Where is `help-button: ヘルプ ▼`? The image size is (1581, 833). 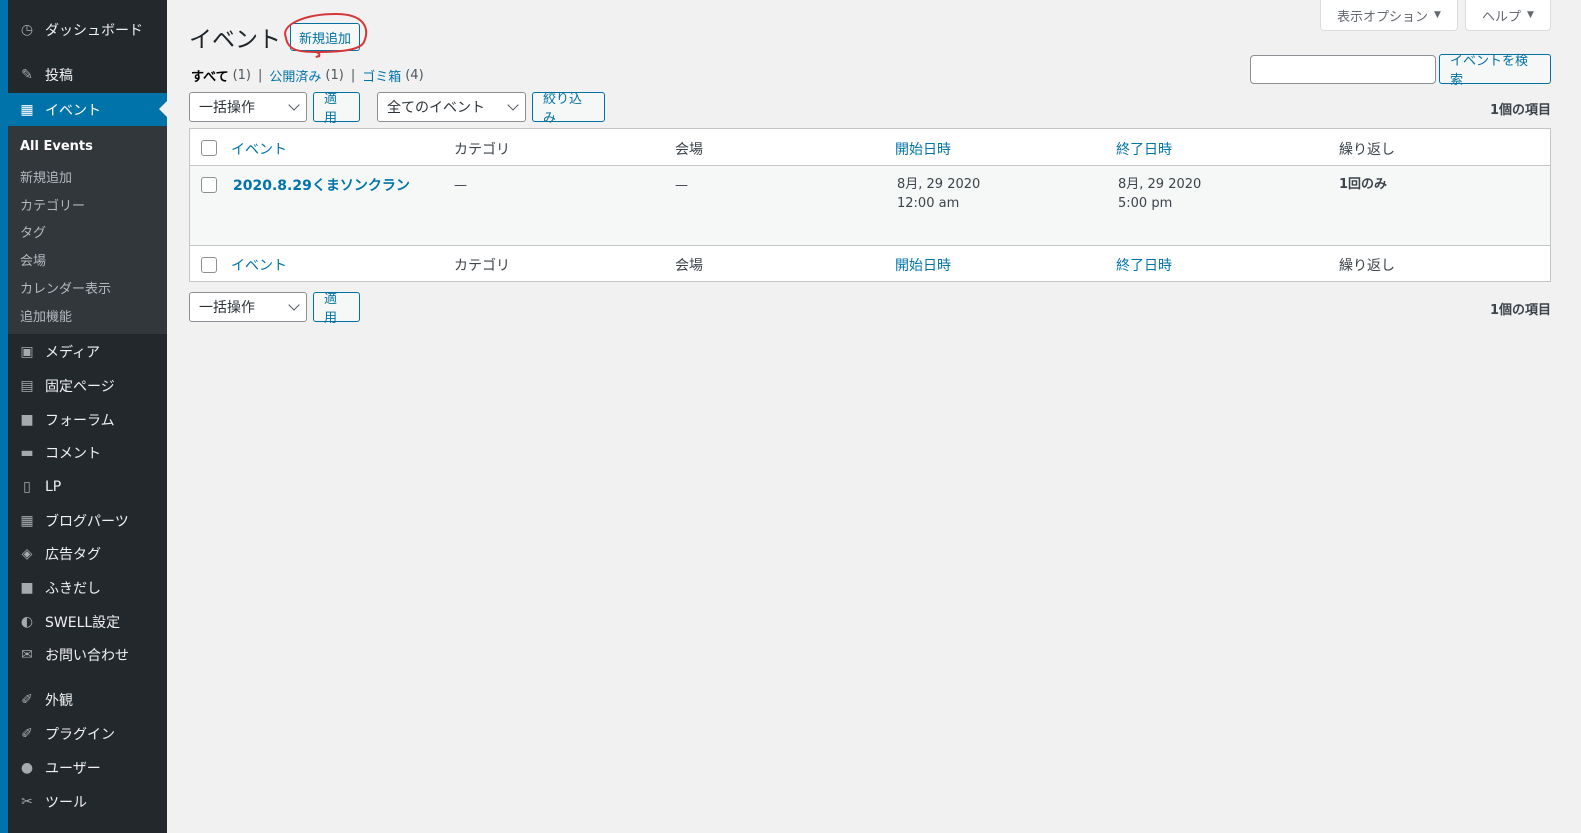 help-button: ヘルプ ▼ is located at coordinates (1508, 15).